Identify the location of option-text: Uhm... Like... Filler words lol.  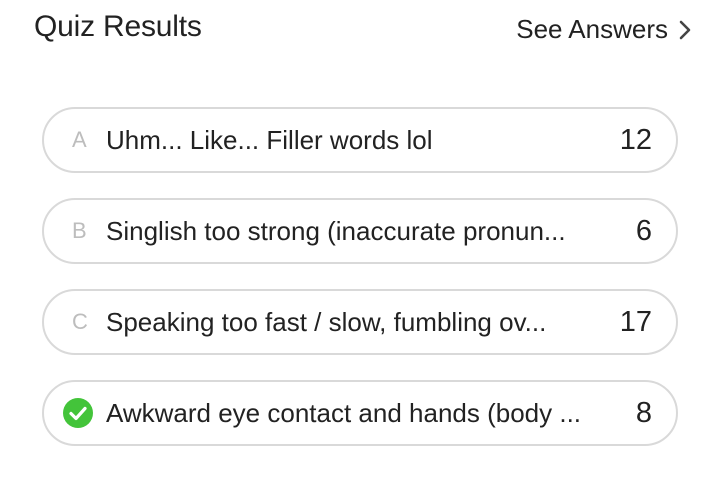
(269, 139).